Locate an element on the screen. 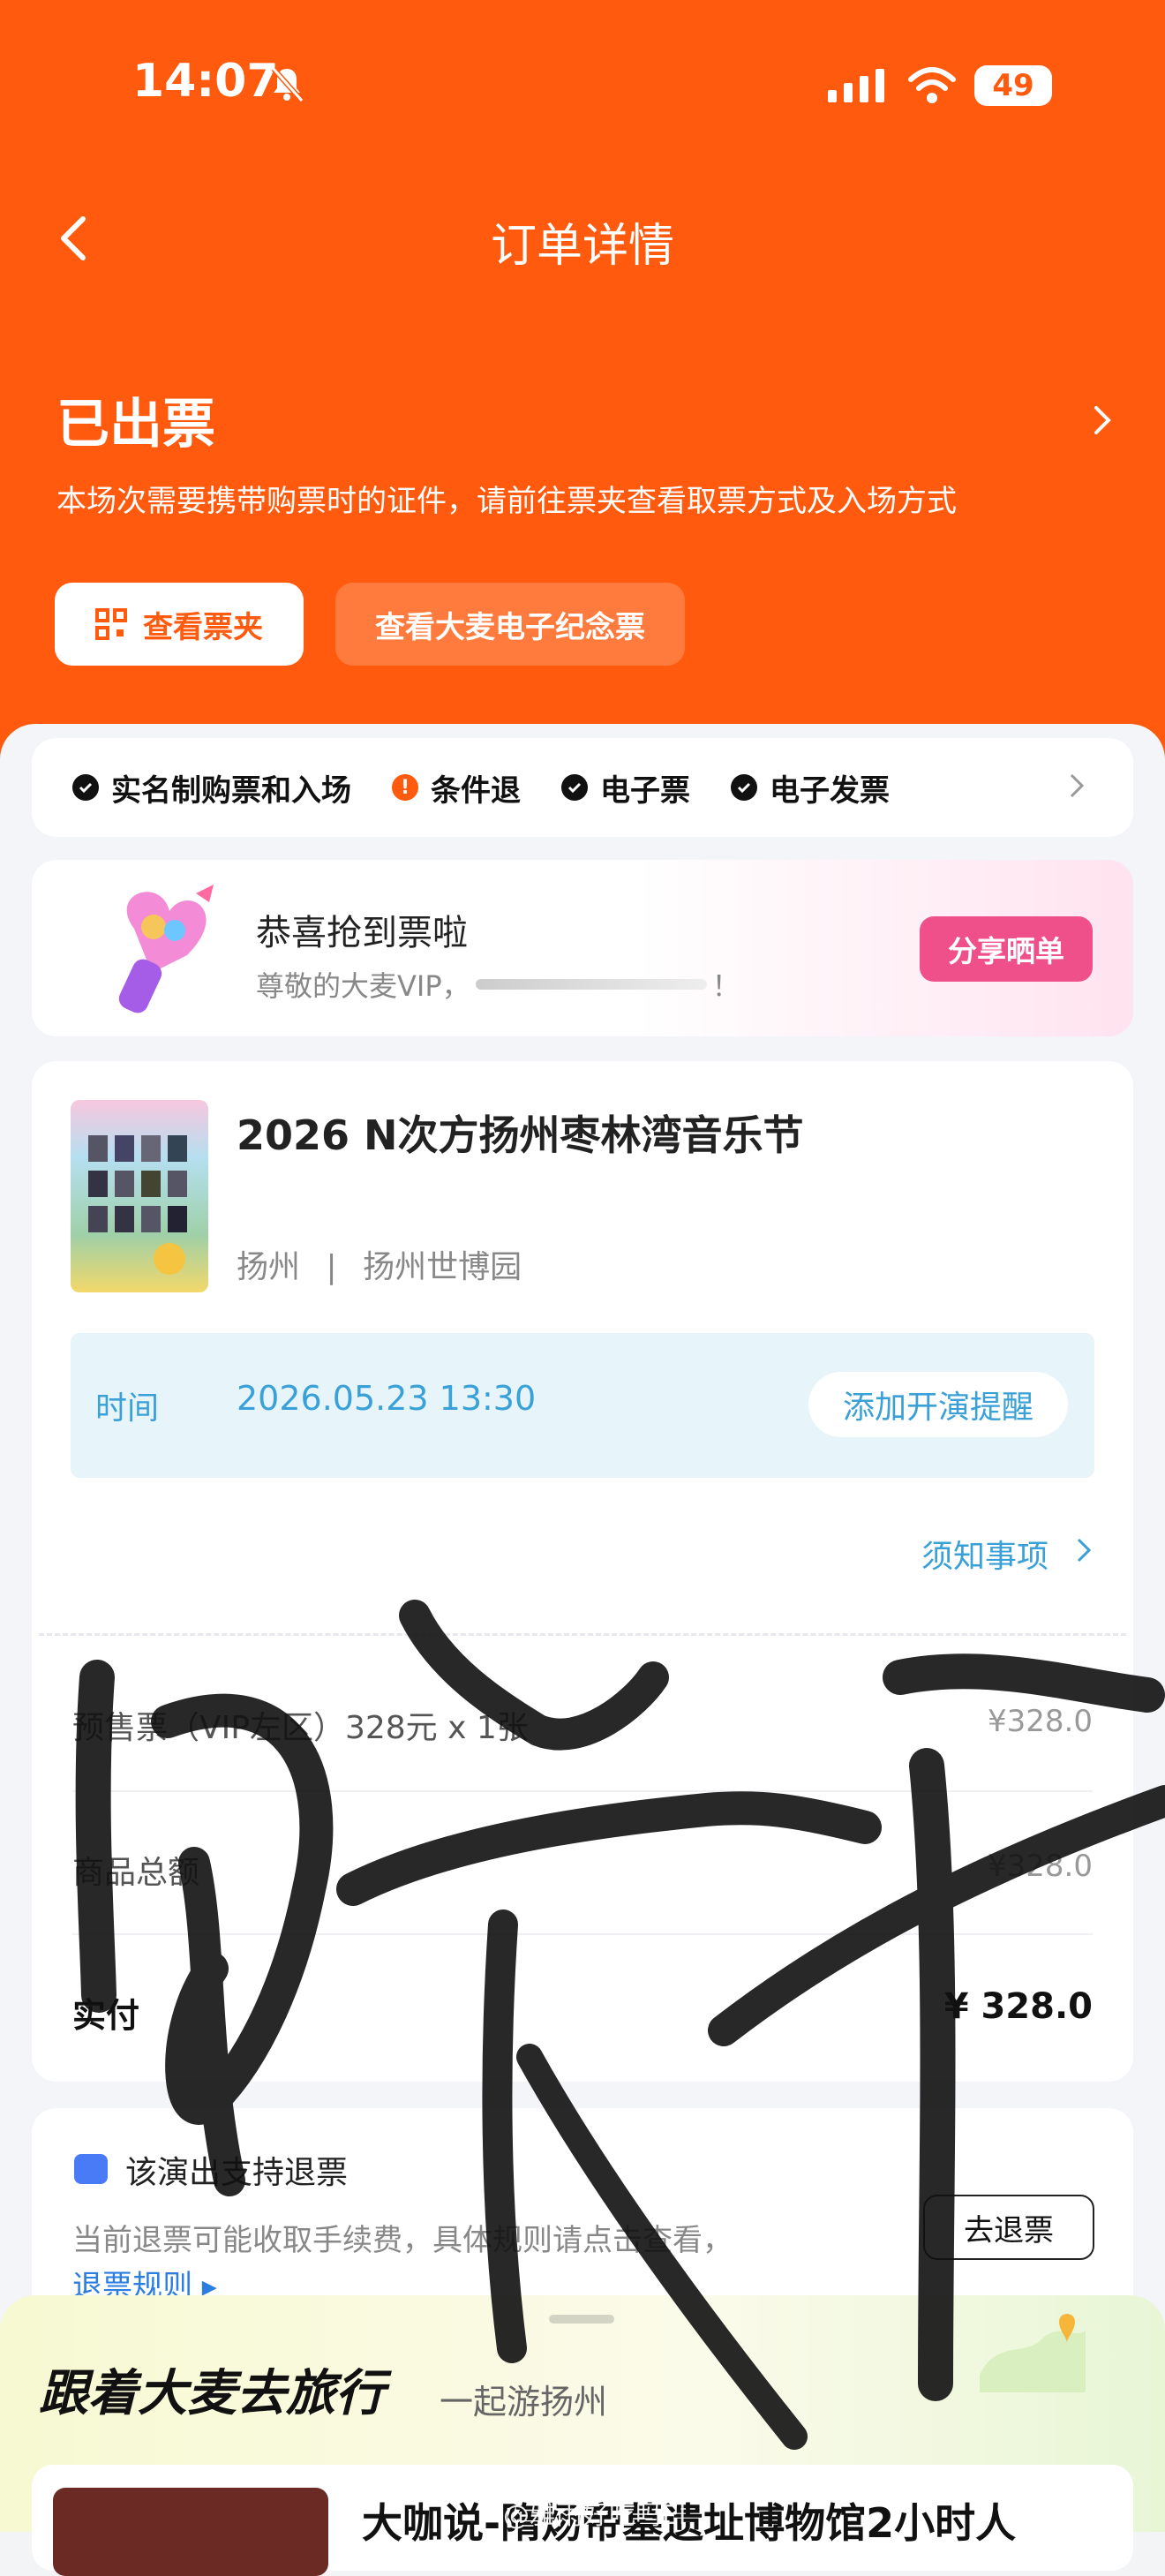  status-time: 14:07 is located at coordinates (205, 82).